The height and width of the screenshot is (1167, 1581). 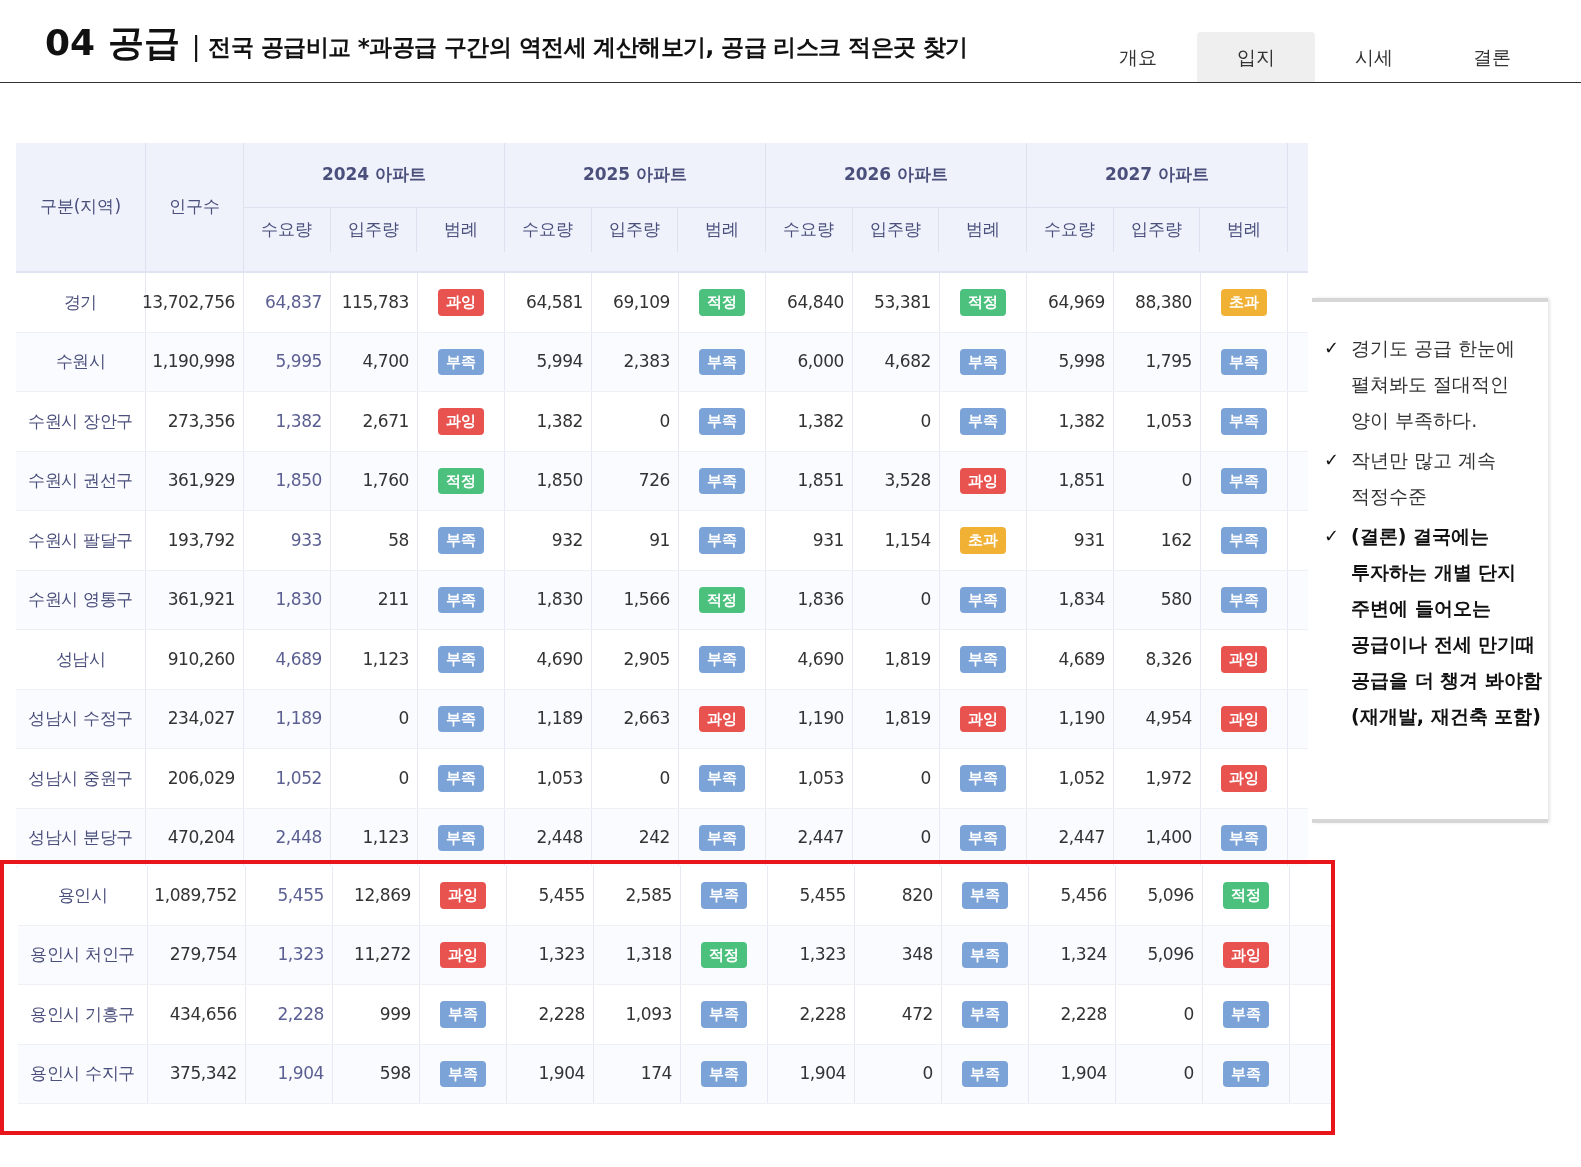 I want to click on demand-cell-text: 932, so click(x=567, y=540).